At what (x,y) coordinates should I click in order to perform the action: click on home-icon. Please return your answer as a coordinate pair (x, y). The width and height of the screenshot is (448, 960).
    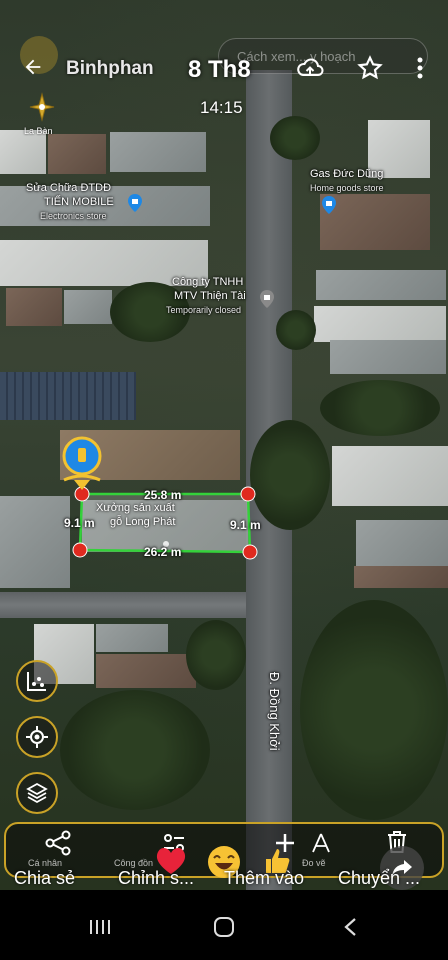
    Looking at the image, I should click on (224, 927).